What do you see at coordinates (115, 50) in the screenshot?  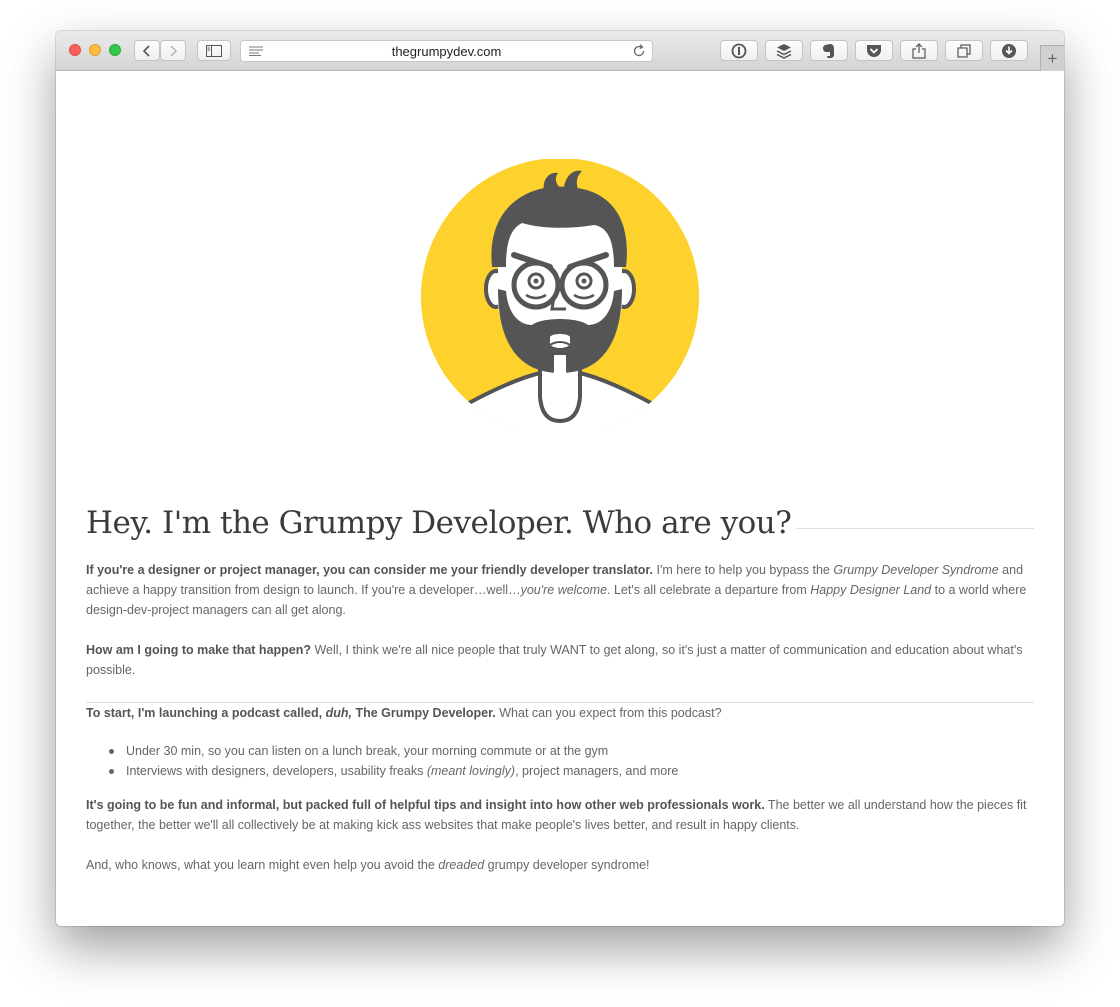 I see `zoom-window-button` at bounding box center [115, 50].